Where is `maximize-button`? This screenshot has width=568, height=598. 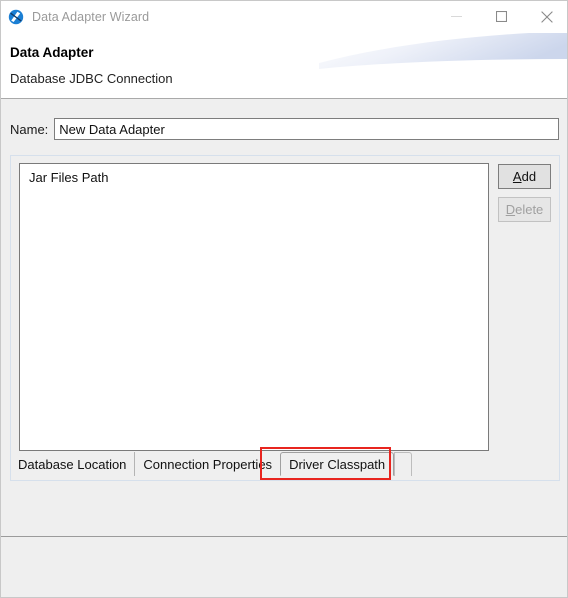 maximize-button is located at coordinates (501, 16).